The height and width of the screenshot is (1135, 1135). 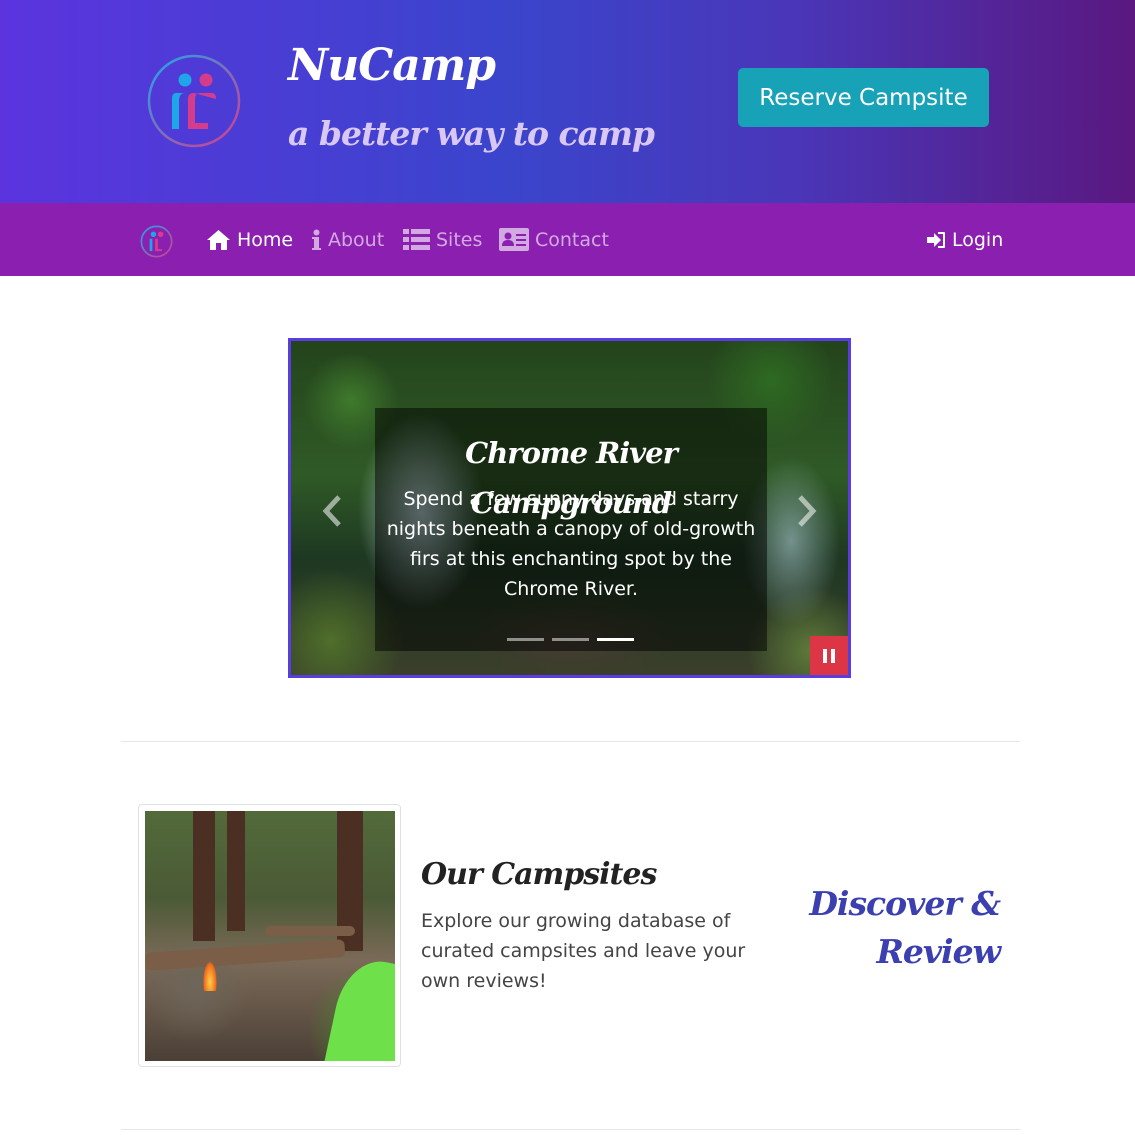 What do you see at coordinates (316, 239) in the screenshot?
I see `info-icon` at bounding box center [316, 239].